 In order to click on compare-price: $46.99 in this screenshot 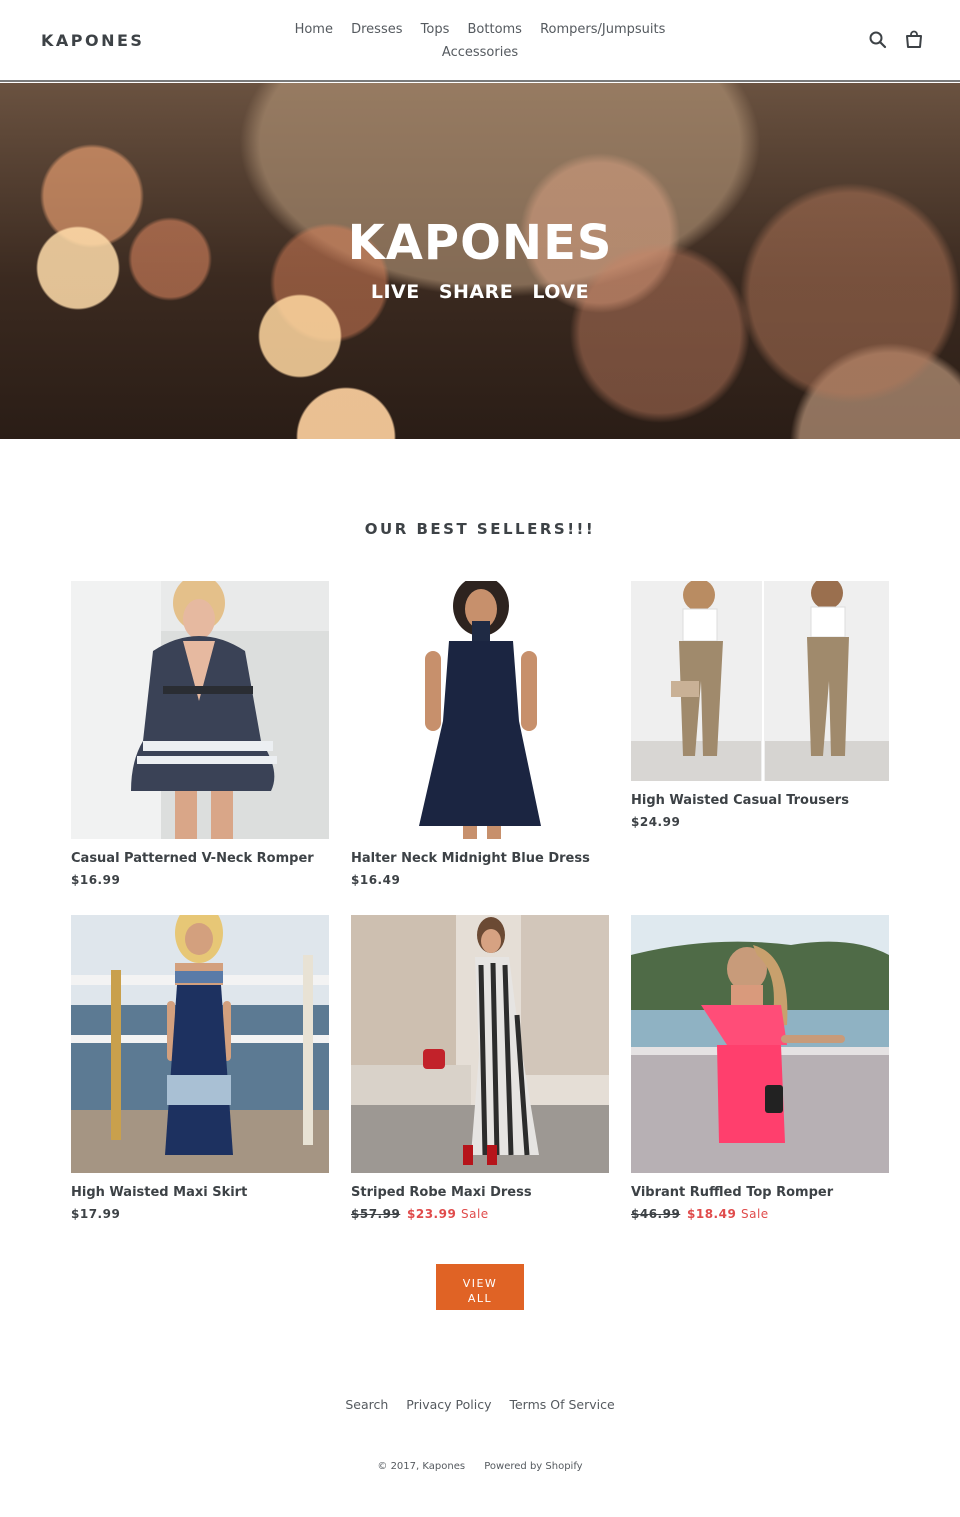, I will do `click(656, 1214)`.